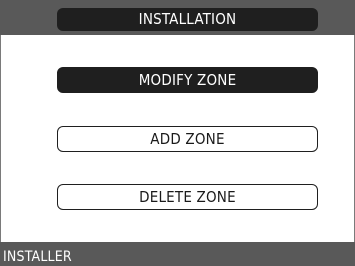  I want to click on header-bar: INSTALLATION, so click(177, 17).